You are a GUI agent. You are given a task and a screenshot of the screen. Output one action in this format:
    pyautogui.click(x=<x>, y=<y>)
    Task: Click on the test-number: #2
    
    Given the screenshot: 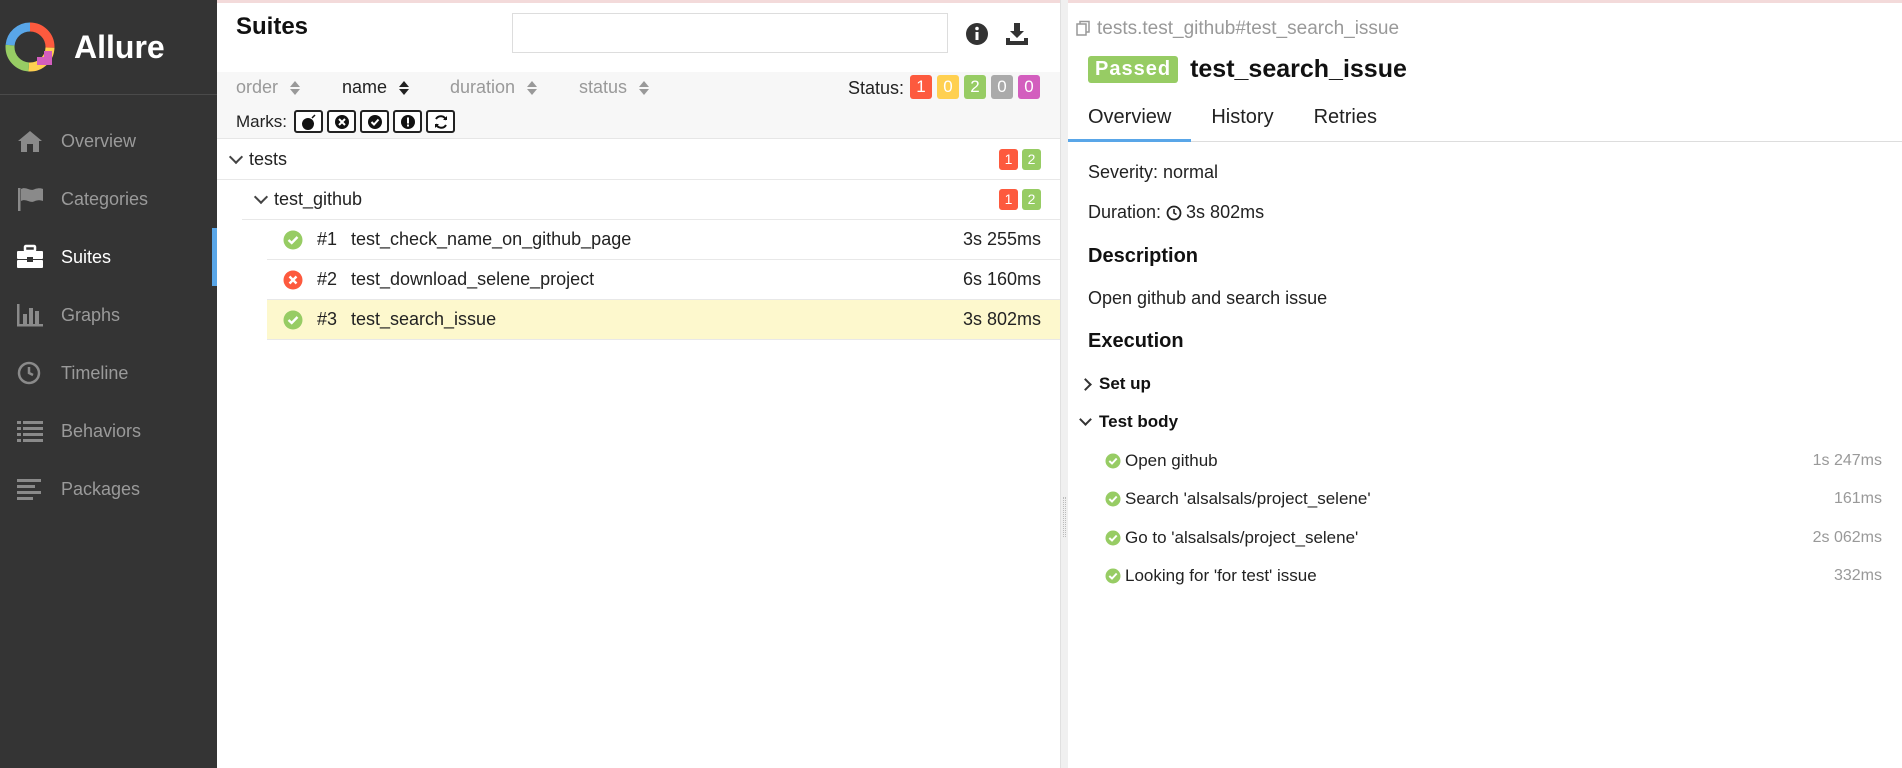 What is the action you would take?
    pyautogui.click(x=327, y=279)
    